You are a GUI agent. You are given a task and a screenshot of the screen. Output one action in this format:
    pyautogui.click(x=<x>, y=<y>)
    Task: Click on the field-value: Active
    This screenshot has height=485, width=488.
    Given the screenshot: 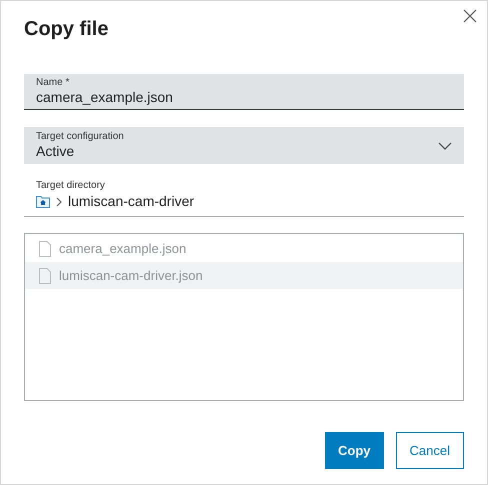 What is the action you would take?
    pyautogui.click(x=56, y=151)
    